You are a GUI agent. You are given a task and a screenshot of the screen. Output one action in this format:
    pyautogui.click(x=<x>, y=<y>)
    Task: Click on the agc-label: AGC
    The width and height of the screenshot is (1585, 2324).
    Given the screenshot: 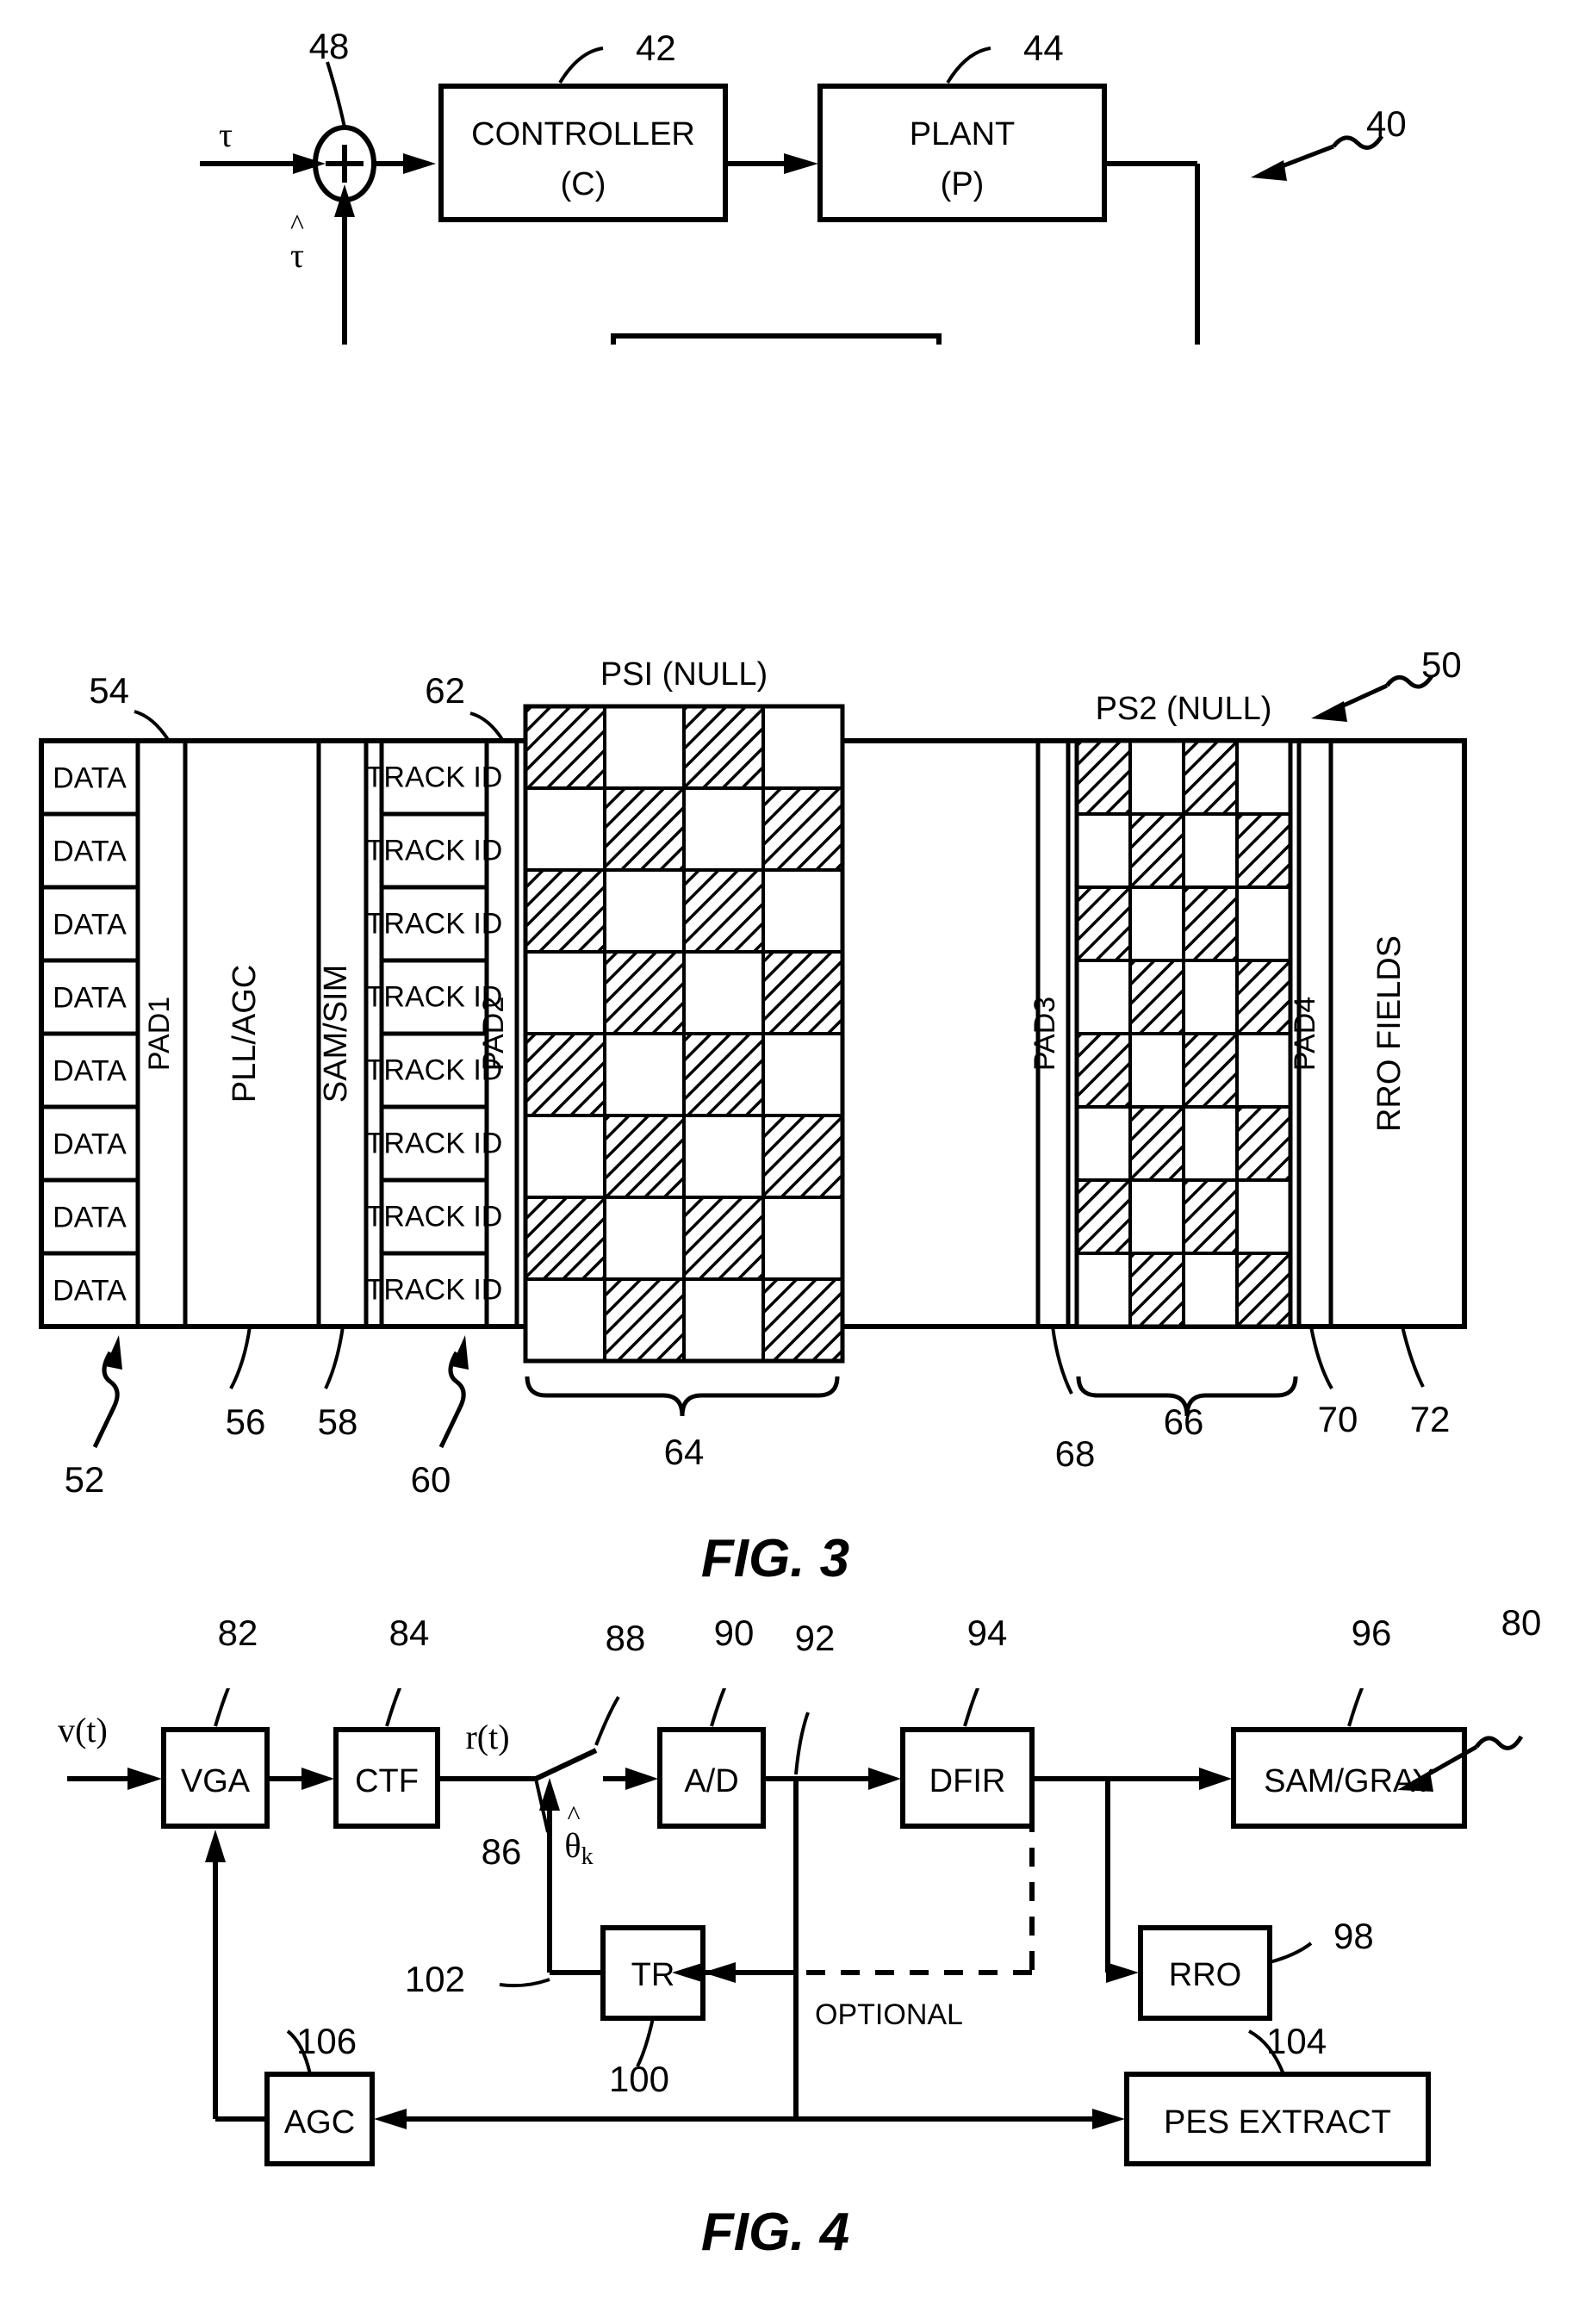 What is the action you would take?
    pyautogui.click(x=320, y=2122)
    